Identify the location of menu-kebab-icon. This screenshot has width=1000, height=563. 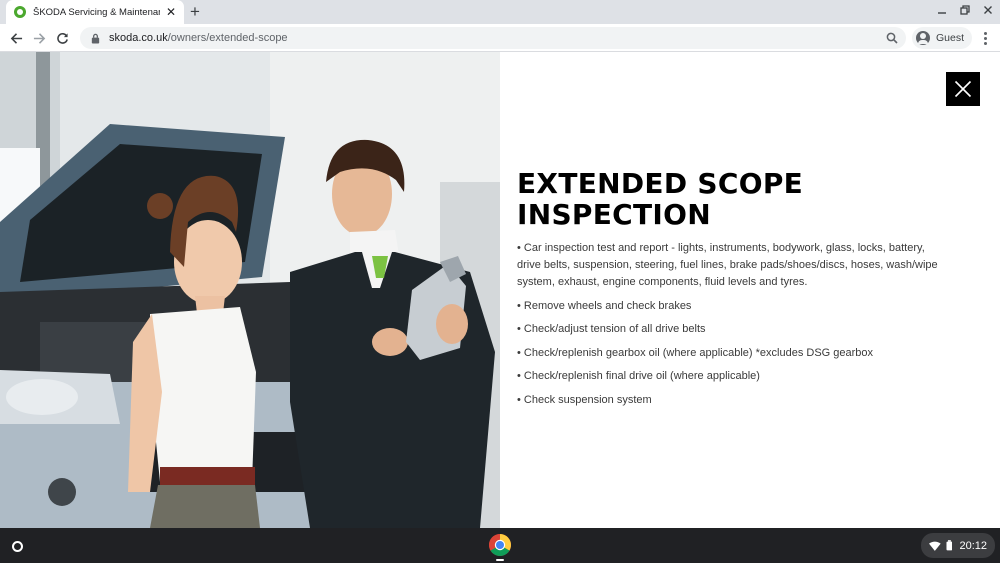
(985, 38).